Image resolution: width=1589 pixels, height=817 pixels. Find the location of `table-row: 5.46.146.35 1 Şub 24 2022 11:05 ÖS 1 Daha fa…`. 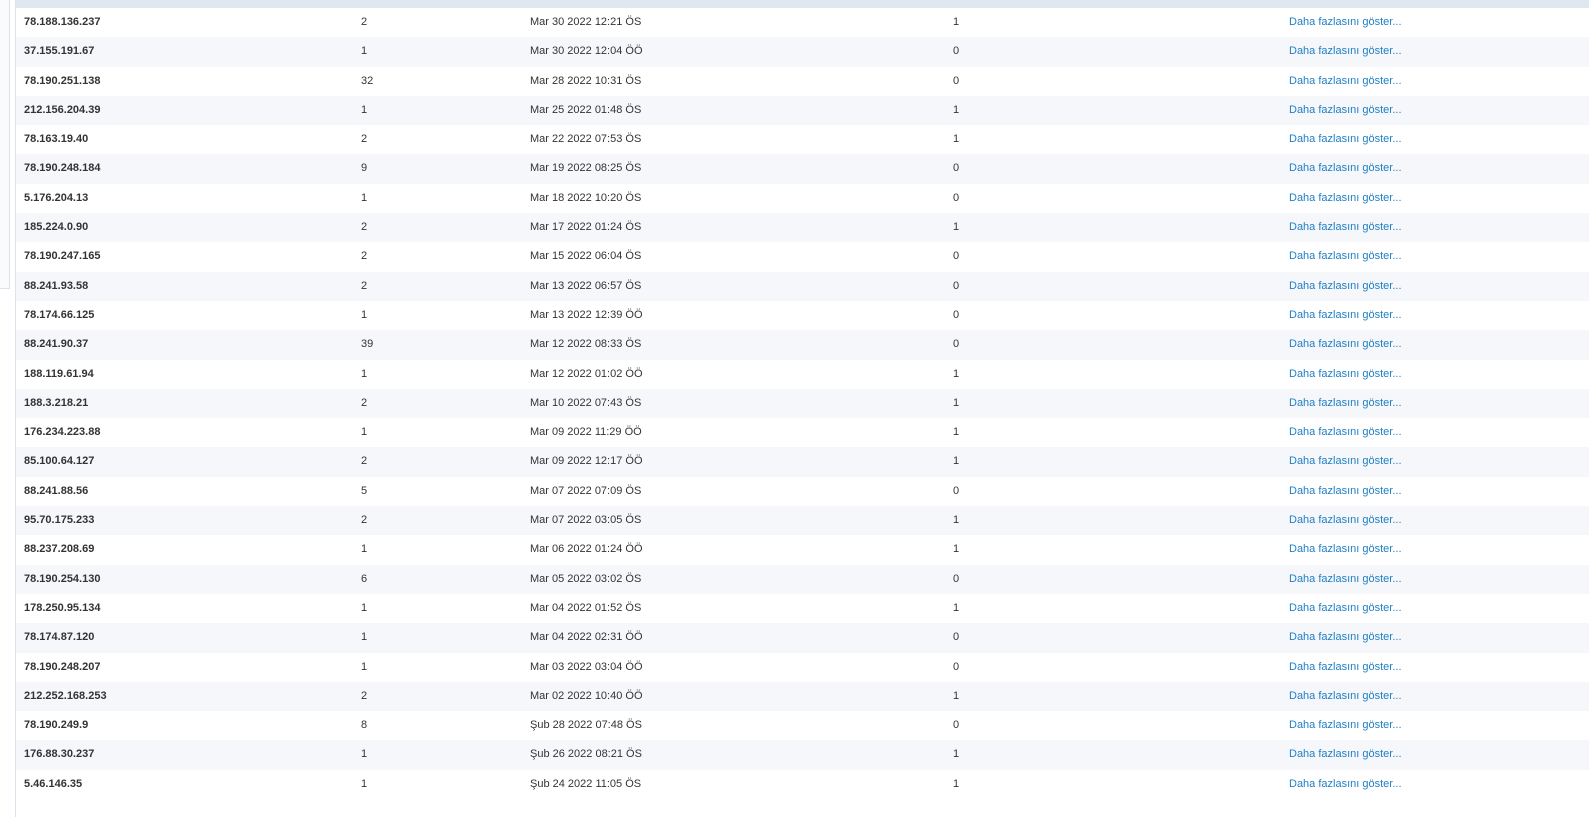

table-row: 5.46.146.35 1 Şub 24 2022 11:05 ÖS 1 Daha fa… is located at coordinates (802, 784).